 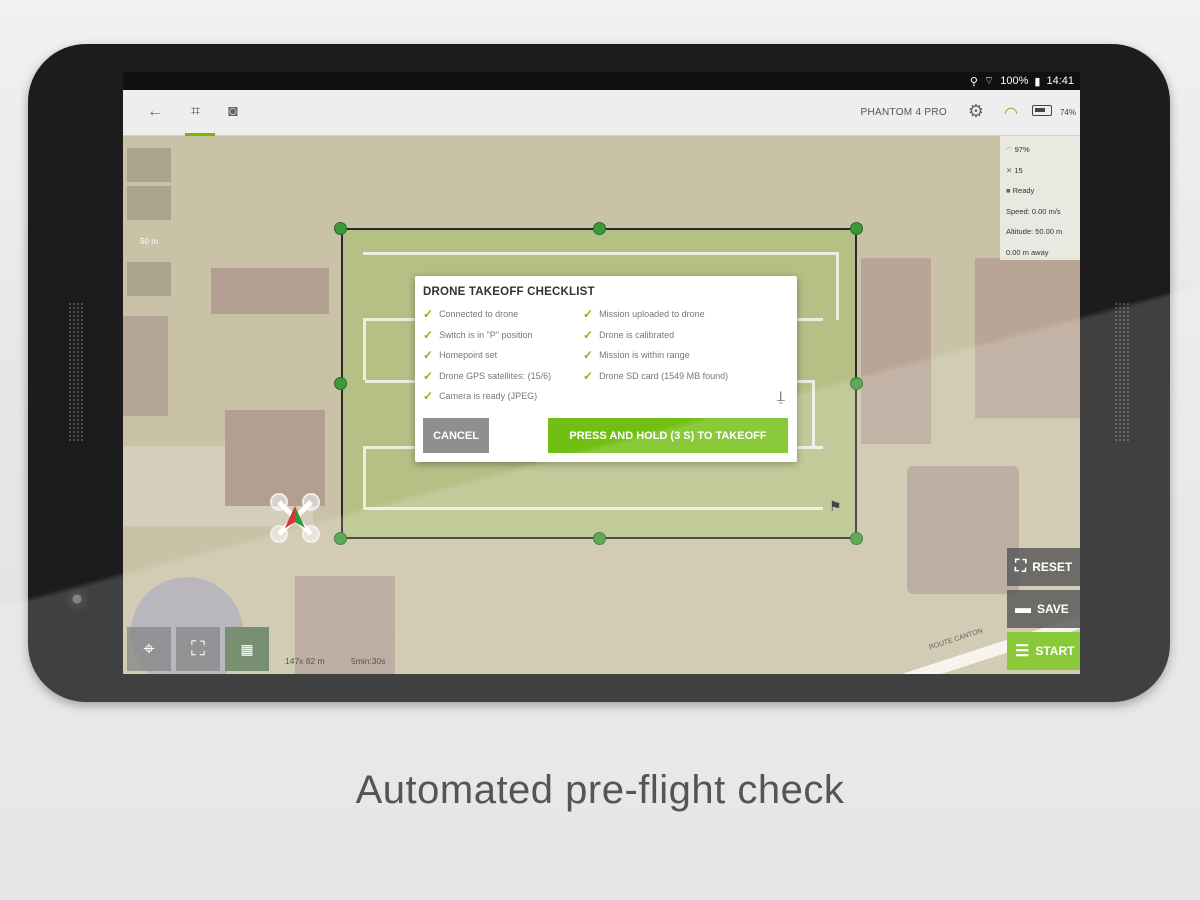 I want to click on fit-view-button: ⛶, so click(x=198, y=649).